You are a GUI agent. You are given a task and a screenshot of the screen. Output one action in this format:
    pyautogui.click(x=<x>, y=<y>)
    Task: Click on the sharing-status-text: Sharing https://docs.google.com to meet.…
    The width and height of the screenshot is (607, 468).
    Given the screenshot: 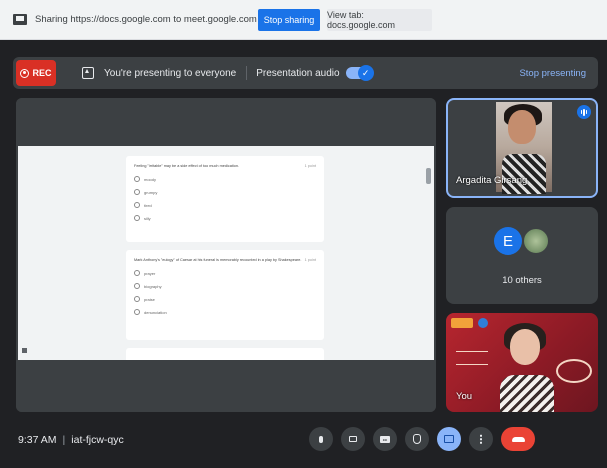 What is the action you would take?
    pyautogui.click(x=146, y=19)
    